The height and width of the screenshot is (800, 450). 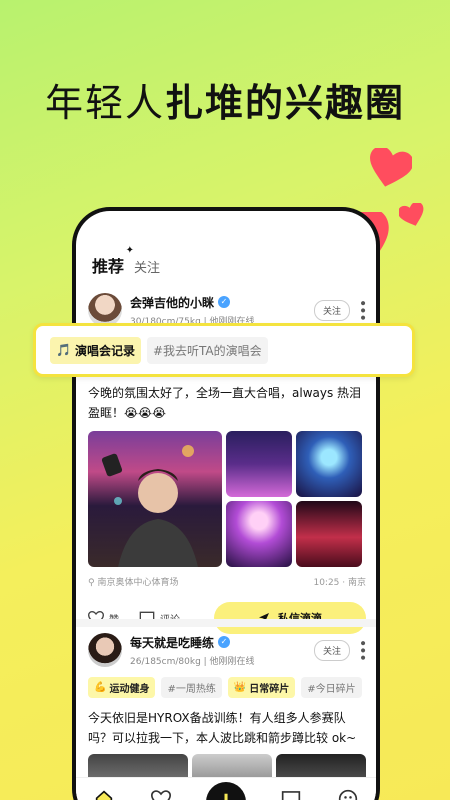 I want to click on nav-message-icon, so click(x=291, y=794).